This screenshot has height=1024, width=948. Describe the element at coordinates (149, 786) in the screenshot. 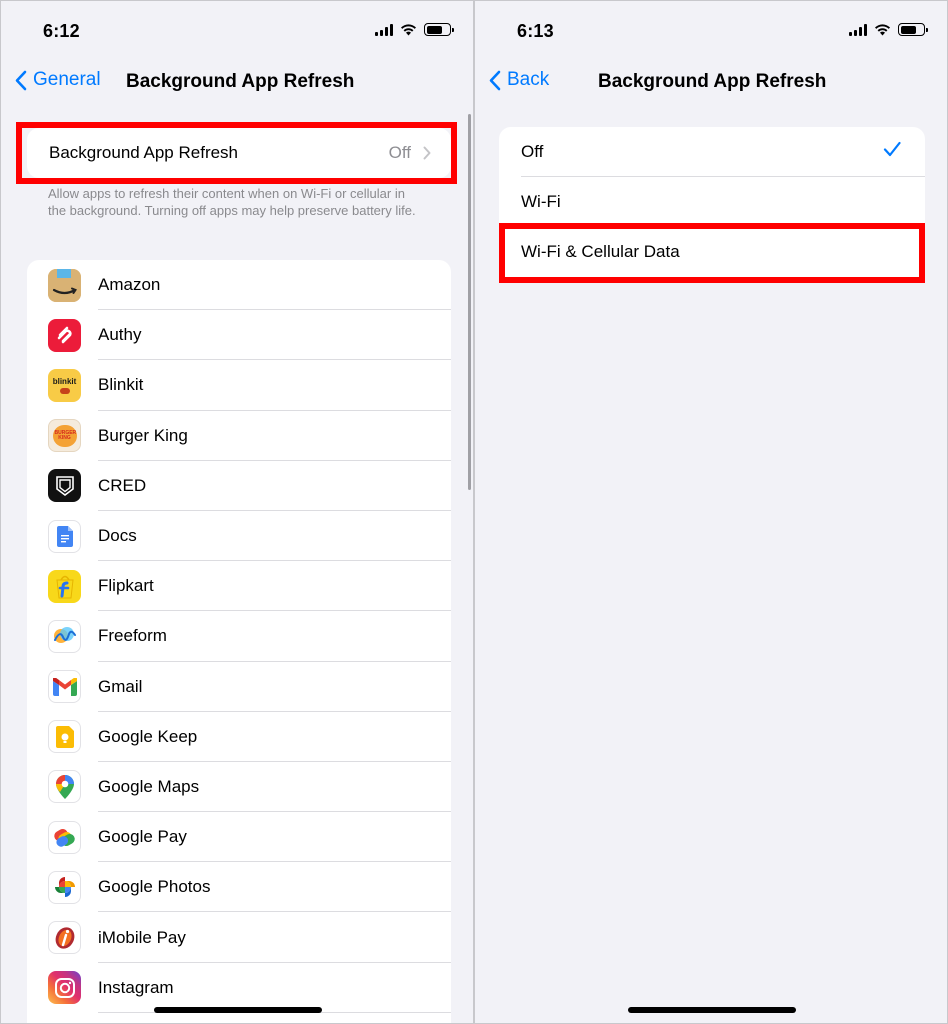

I see `app-name: Google Maps` at that location.